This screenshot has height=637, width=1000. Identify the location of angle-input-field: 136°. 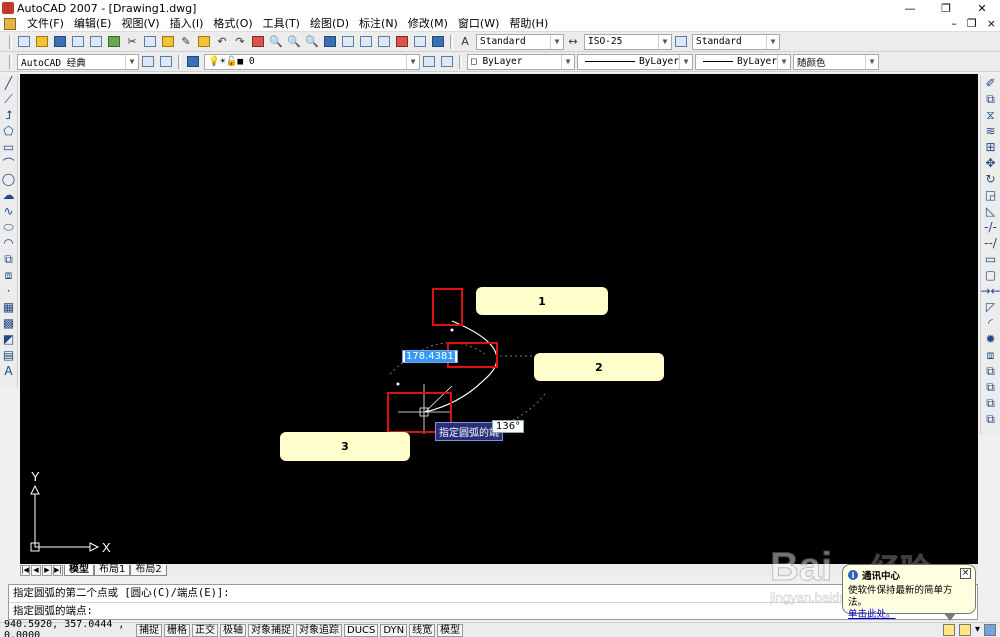
(508, 426).